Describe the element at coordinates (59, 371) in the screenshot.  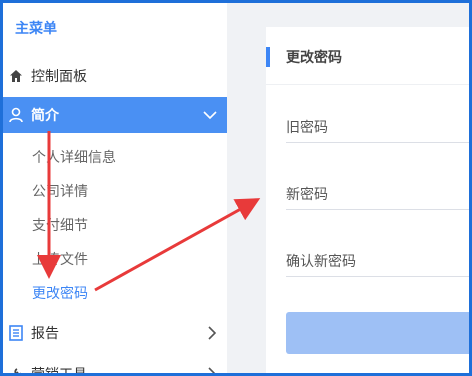
I see `sidebar-item-label: 营销工具` at that location.